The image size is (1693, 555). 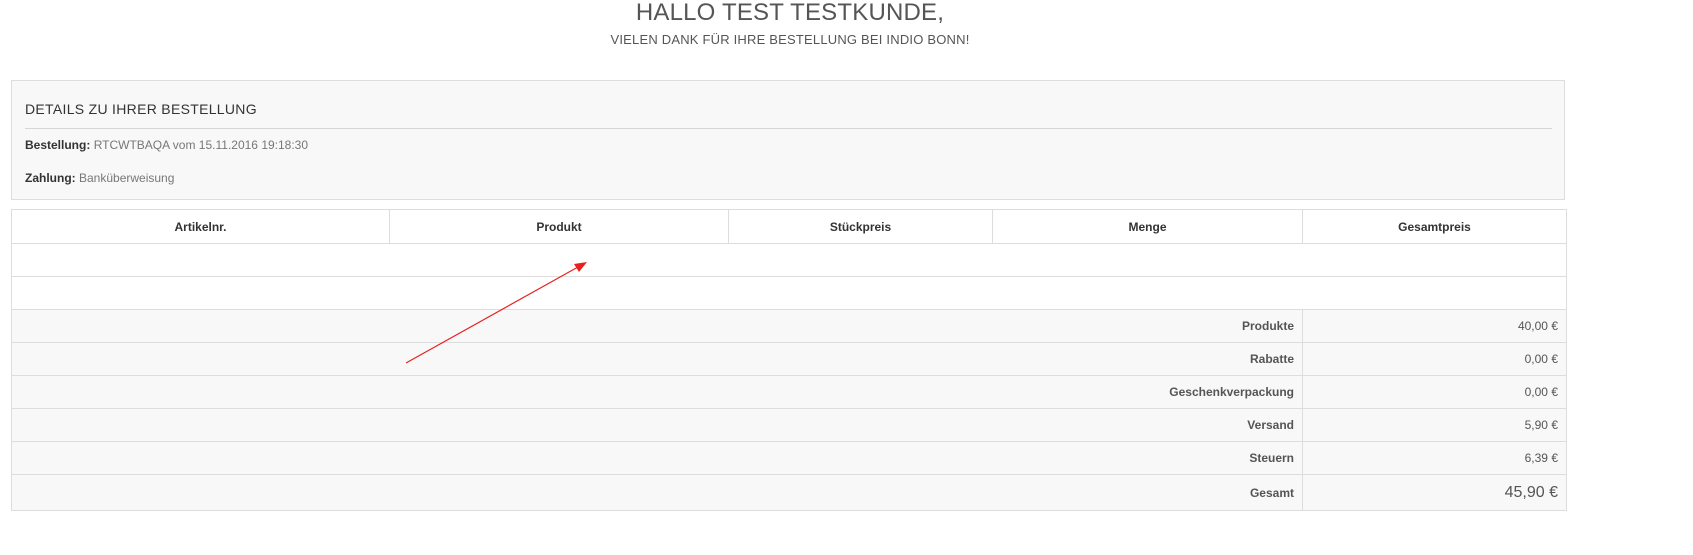 I want to click on summary-row-shipping: Versand 5,90 €, so click(x=789, y=425).